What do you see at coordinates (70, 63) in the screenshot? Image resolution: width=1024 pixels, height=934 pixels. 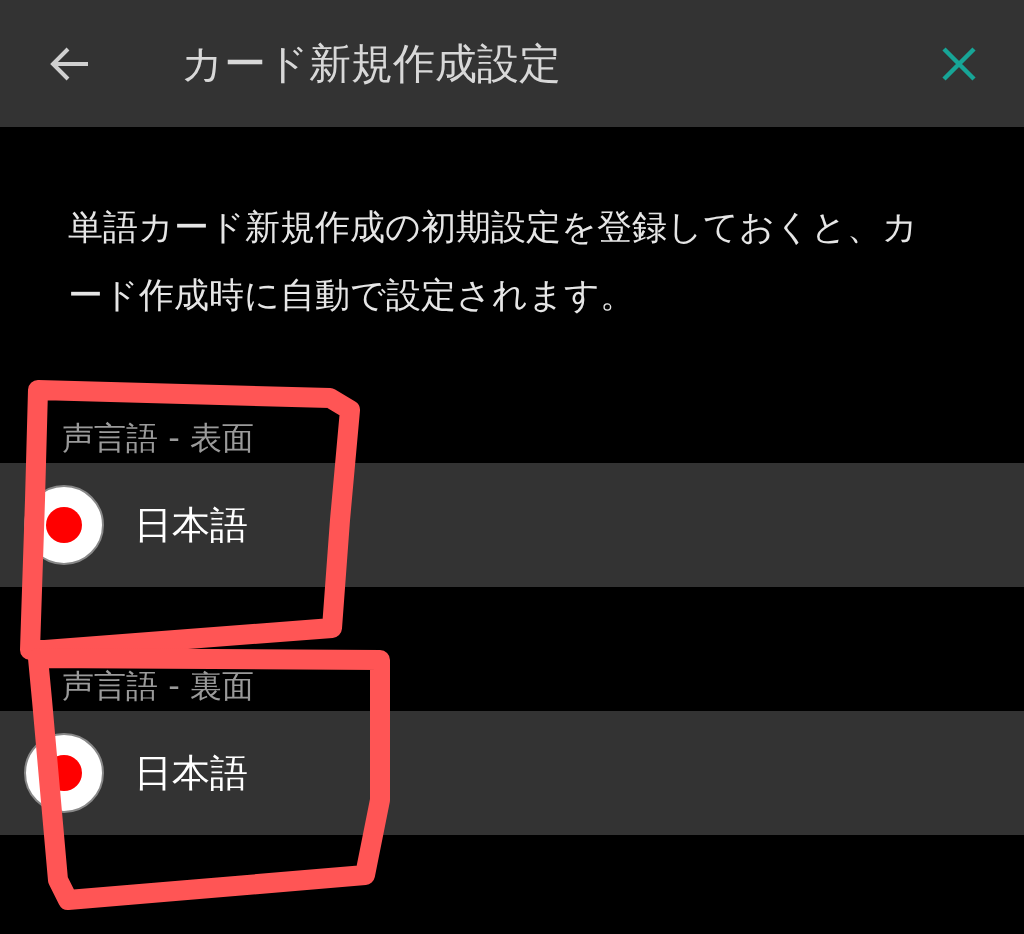 I see `back-arrow-icon` at bounding box center [70, 63].